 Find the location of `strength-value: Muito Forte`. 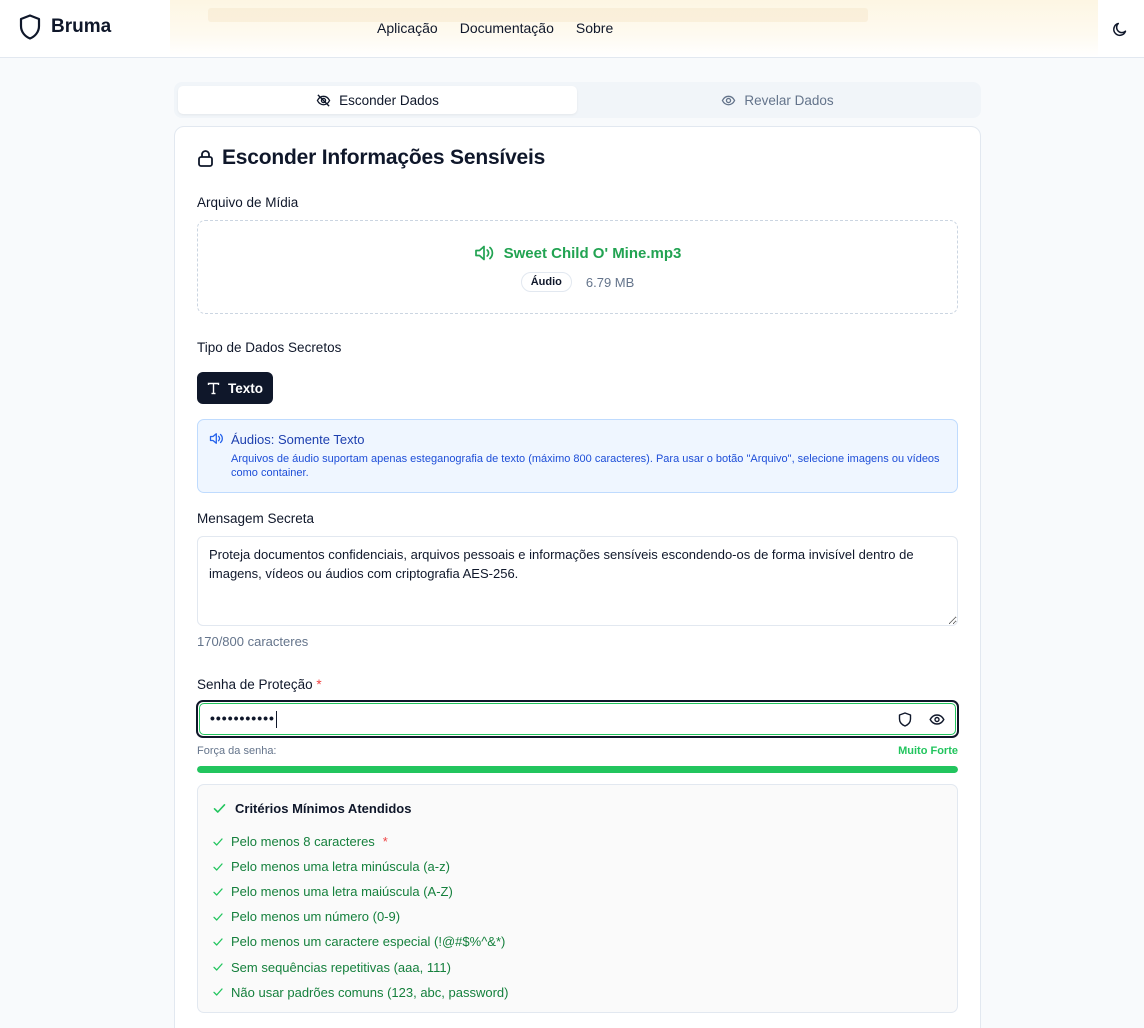

strength-value: Muito Forte is located at coordinates (928, 751).